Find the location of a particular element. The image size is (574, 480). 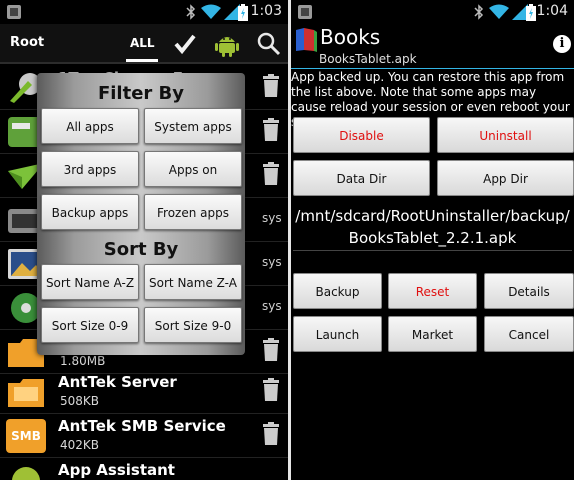

books-app-icon is located at coordinates (306, 40).